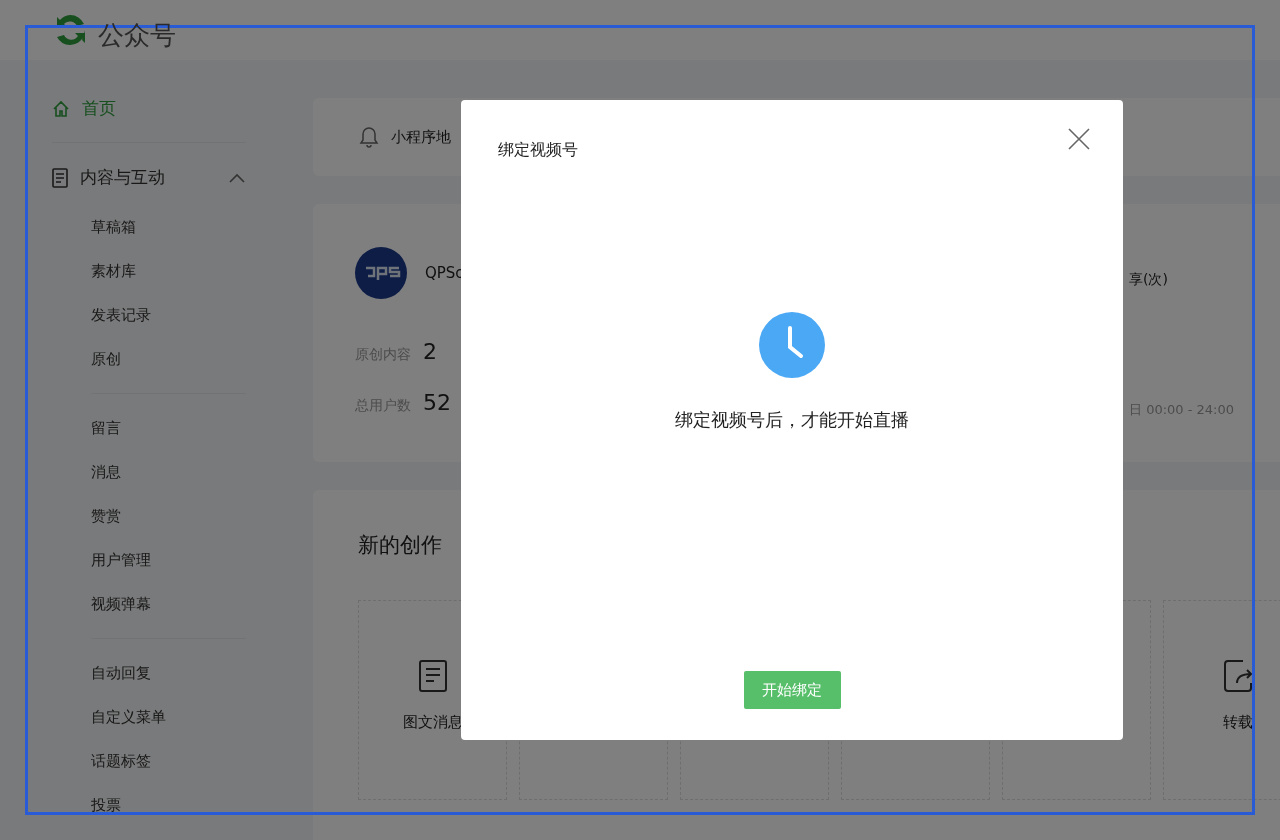 The width and height of the screenshot is (1280, 840). I want to click on nav-item: 发表记录, so click(168, 315).